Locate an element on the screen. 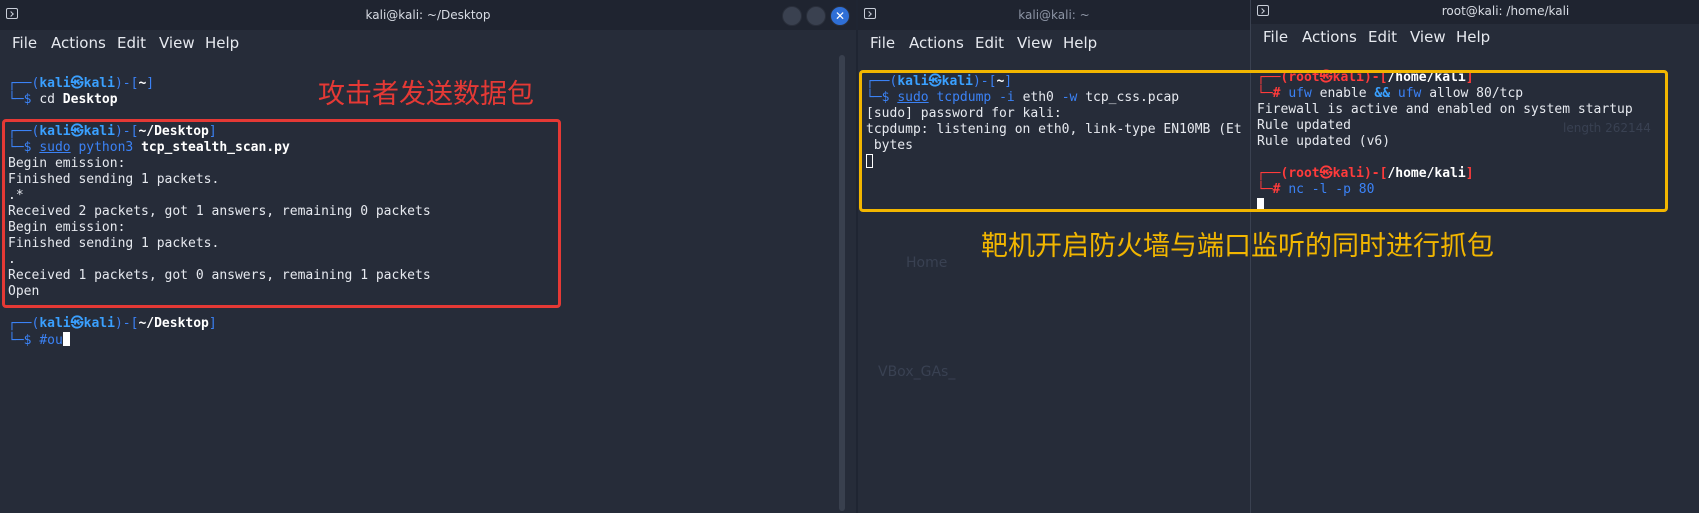  minimize-button is located at coordinates (792, 16).